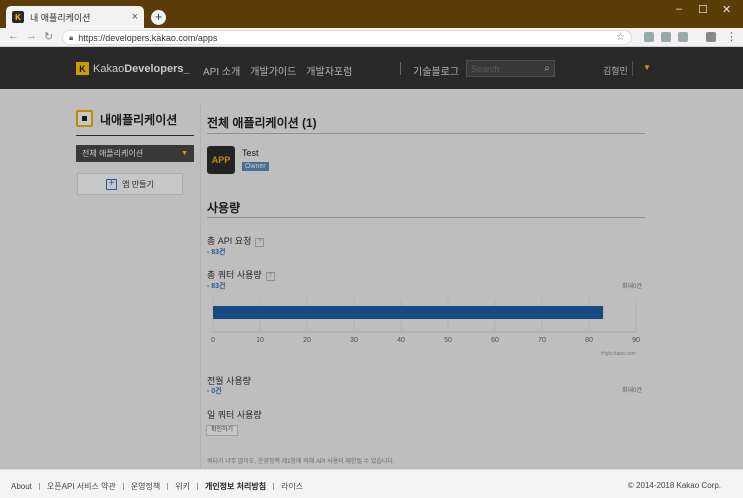  I want to click on x-tick-label: 70, so click(542, 340).